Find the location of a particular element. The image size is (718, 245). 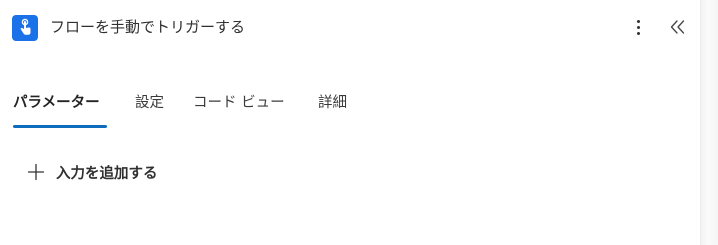

plus-icon is located at coordinates (36, 172).